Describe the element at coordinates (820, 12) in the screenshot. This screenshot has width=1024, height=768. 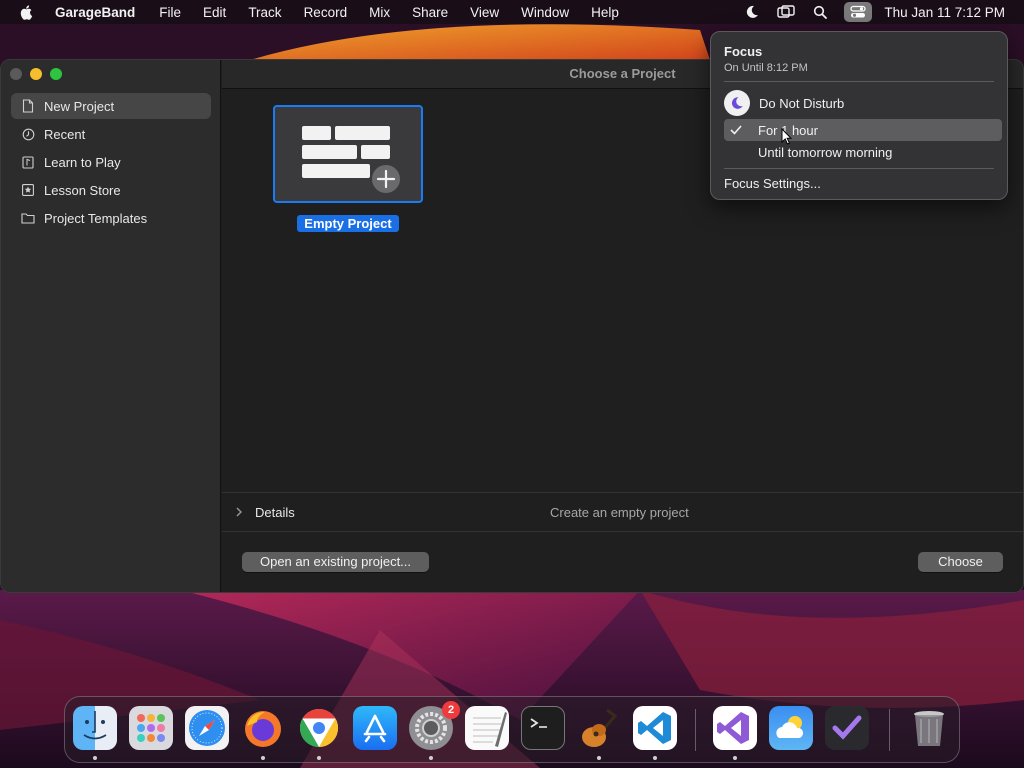
I see `spotlight-search-icon` at that location.